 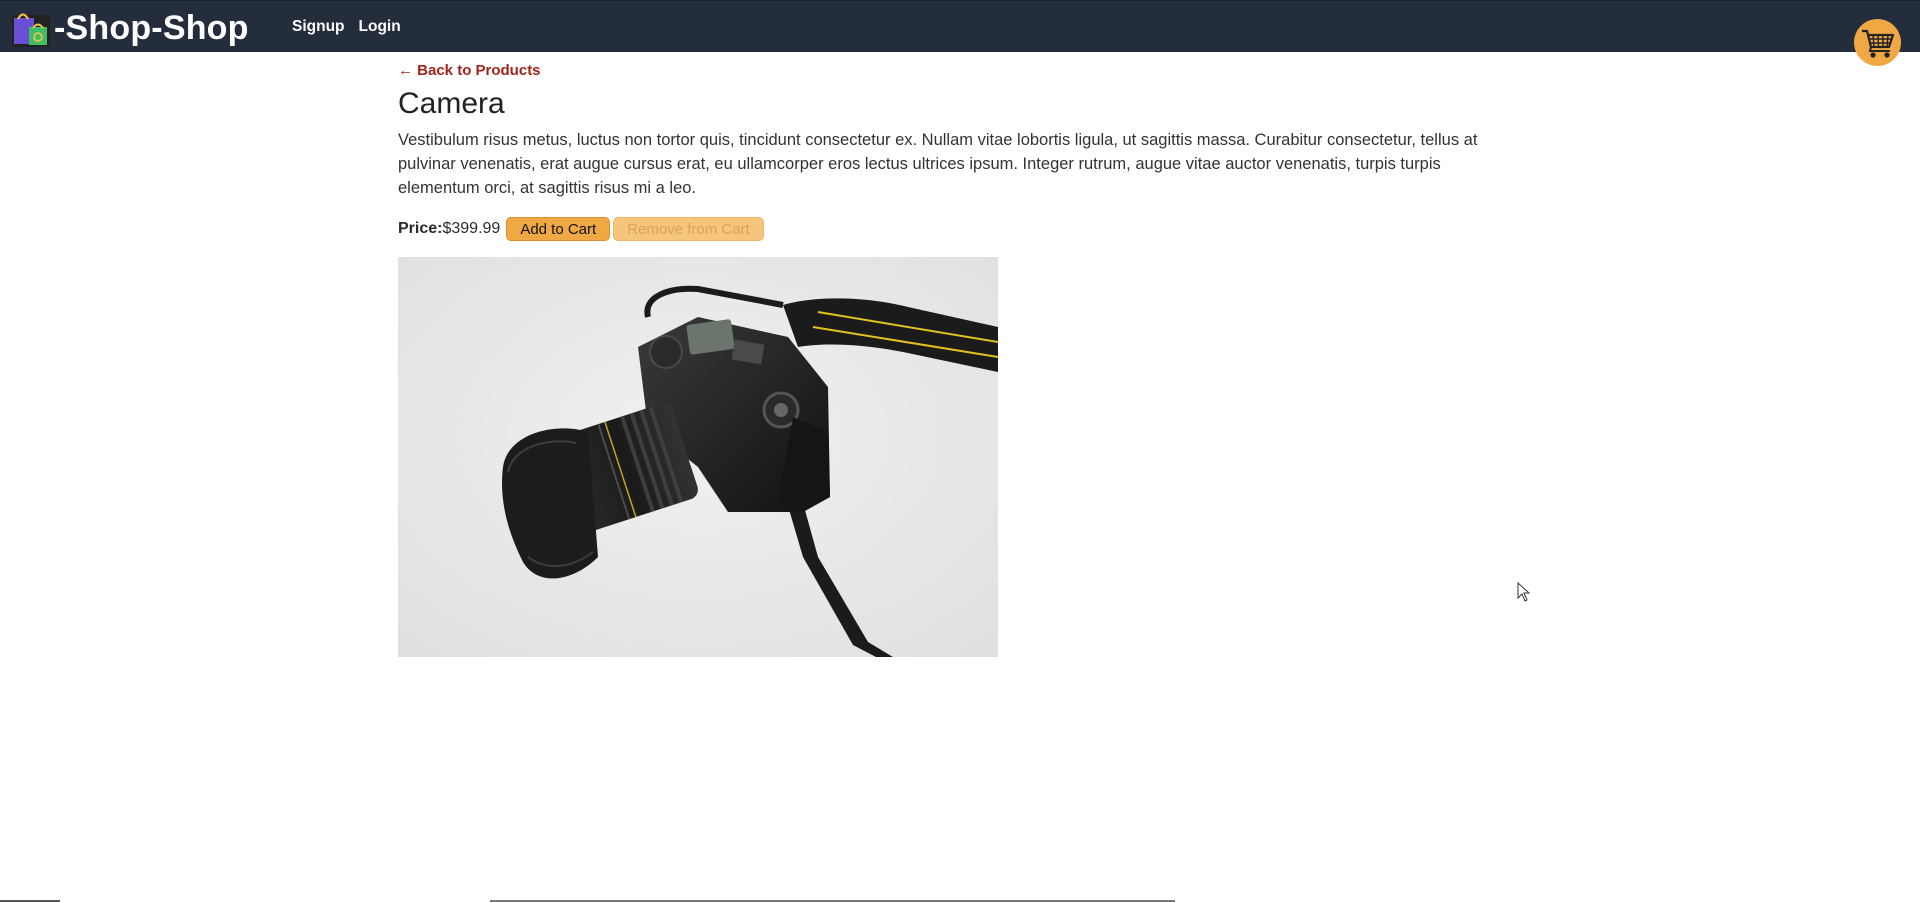 What do you see at coordinates (688, 229) in the screenshot?
I see `remove-from-cart-button: Remove from Cart` at bounding box center [688, 229].